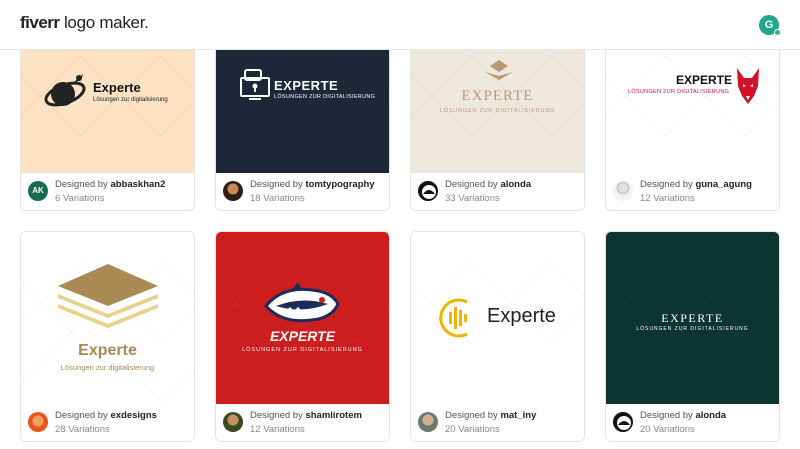 Image resolution: width=800 pixels, height=449 pixels. I want to click on card-meta: Designed by tomtypography 18 Variations, so click(302, 191).